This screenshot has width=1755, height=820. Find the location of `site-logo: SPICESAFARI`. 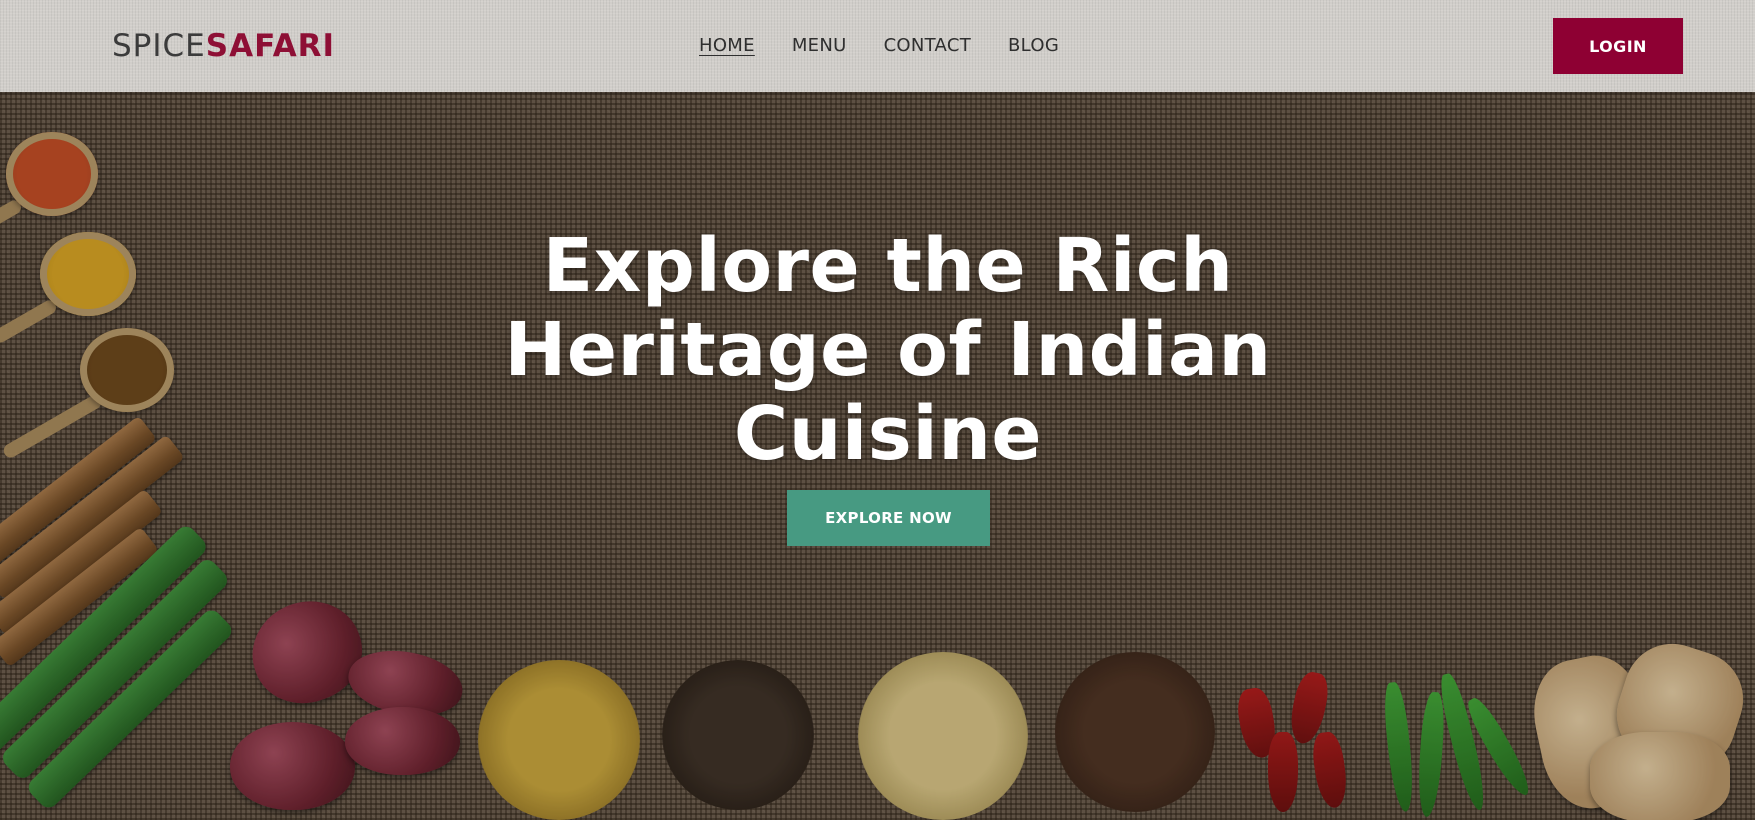

site-logo: SPICESAFARI is located at coordinates (223, 46).